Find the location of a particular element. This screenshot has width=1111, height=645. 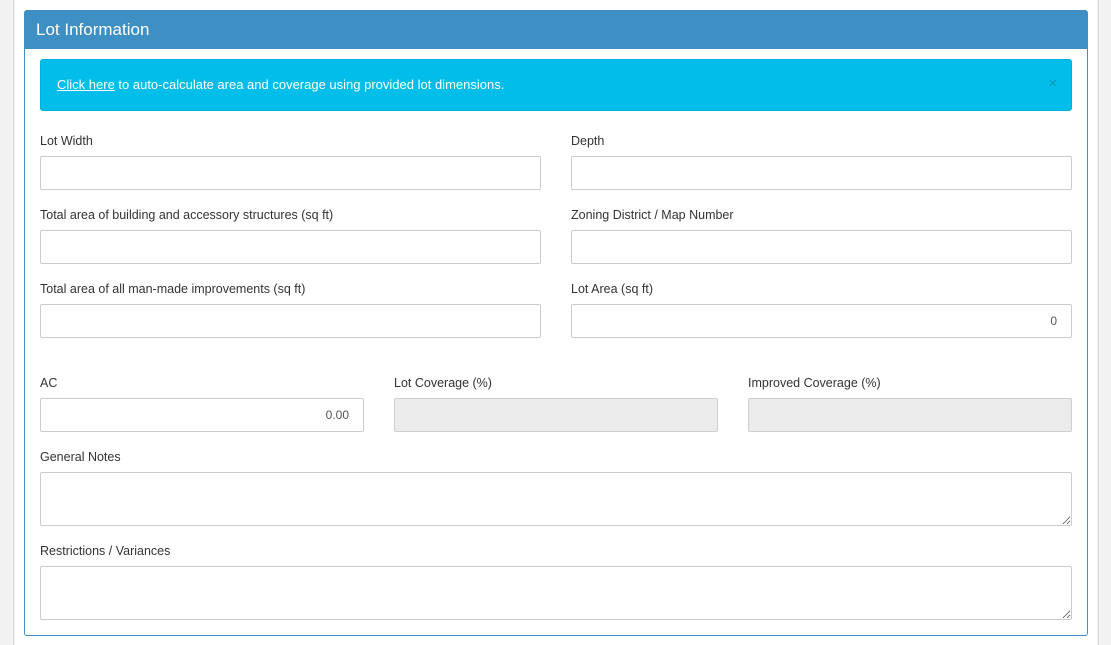

ac-input is located at coordinates (202, 415).